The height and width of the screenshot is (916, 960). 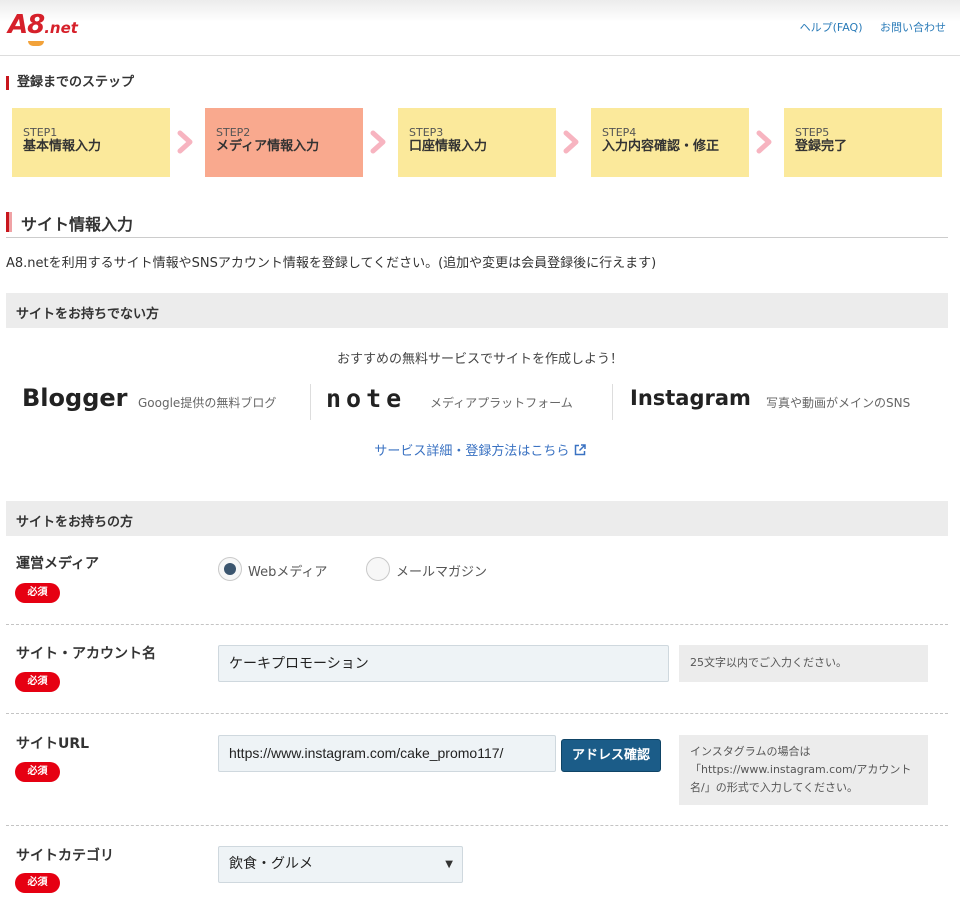 What do you see at coordinates (75, 398) in the screenshot?
I see `blogger-logo: Blogger` at bounding box center [75, 398].